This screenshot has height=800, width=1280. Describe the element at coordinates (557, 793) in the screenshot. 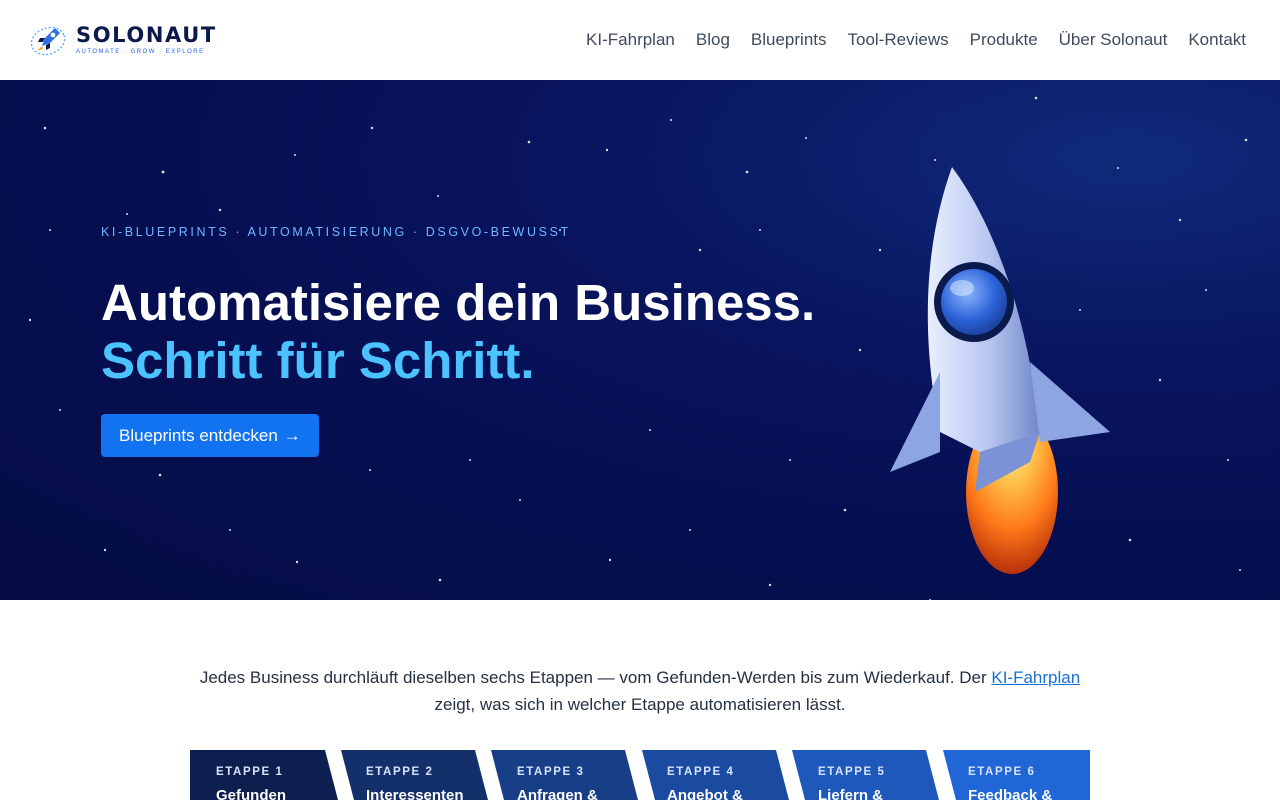

I see `stage-title: Anfragen &` at that location.